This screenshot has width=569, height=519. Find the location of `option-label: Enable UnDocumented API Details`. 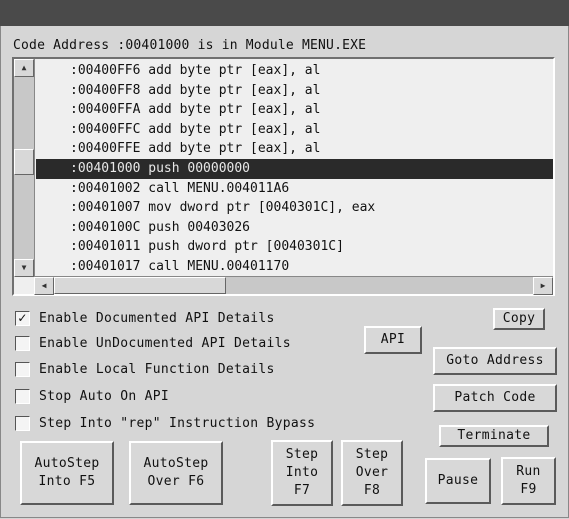

option-label: Enable UnDocumented API Details is located at coordinates (165, 343).